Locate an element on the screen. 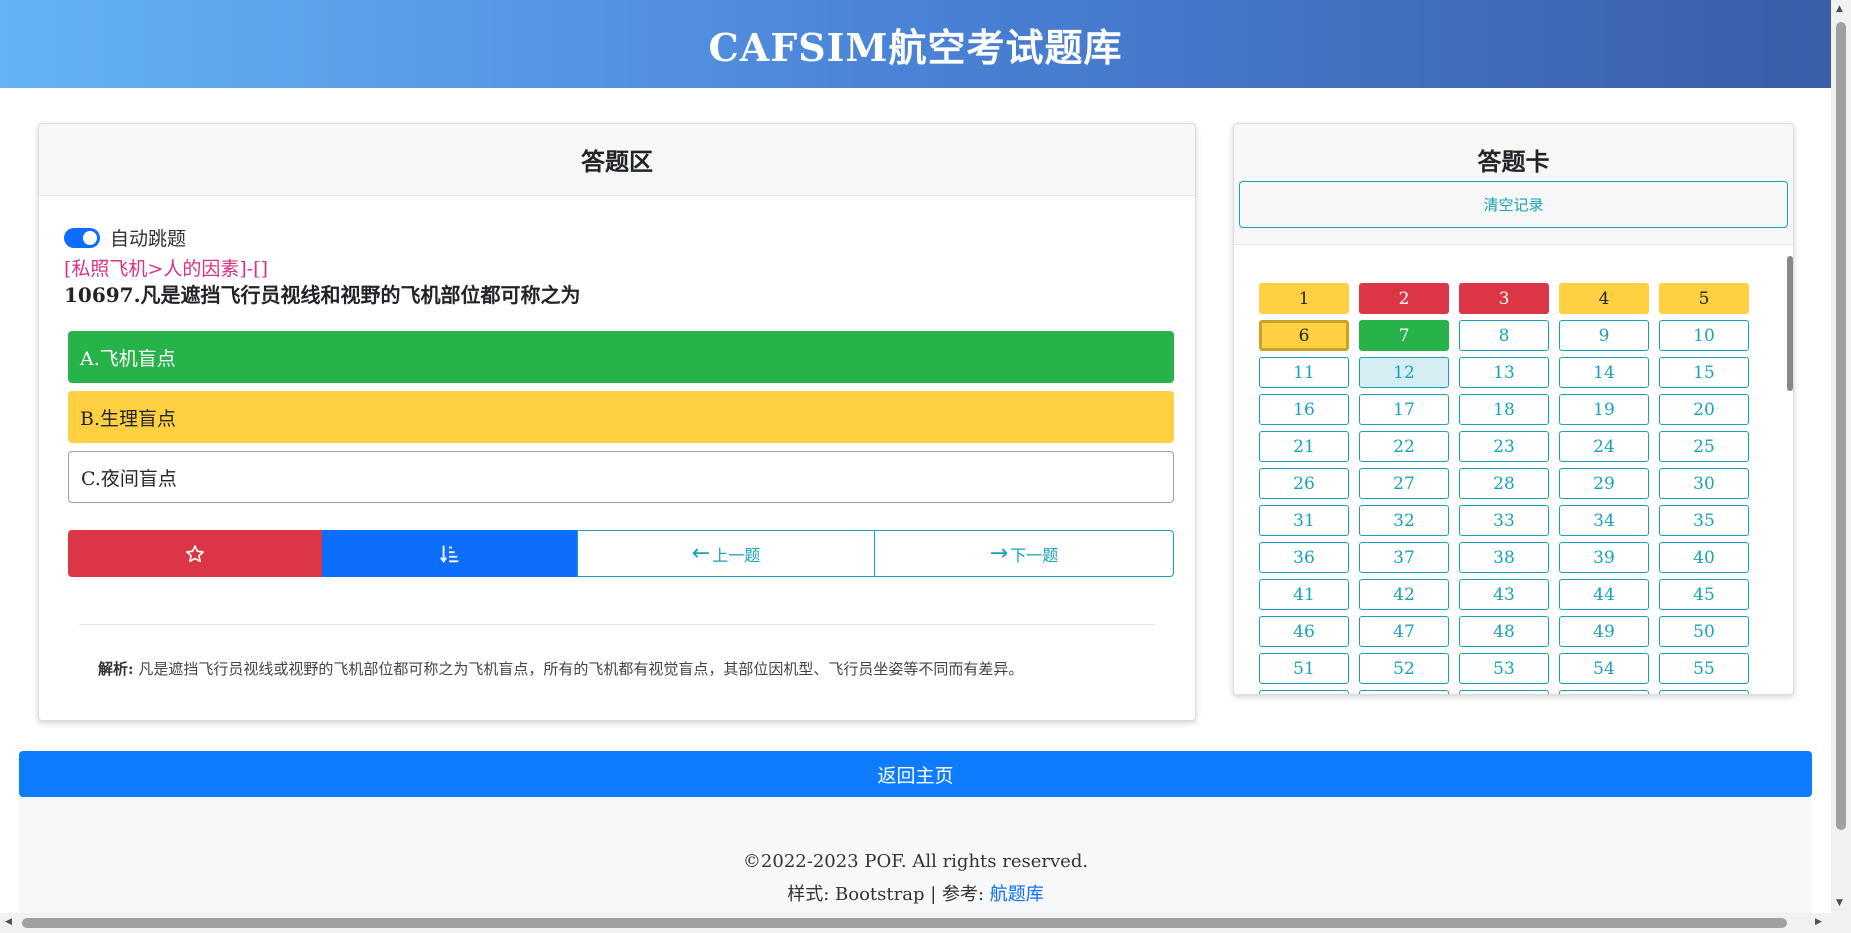 This screenshot has width=1851, height=933. answer-sheet-cell-23: 23 is located at coordinates (1504, 446).